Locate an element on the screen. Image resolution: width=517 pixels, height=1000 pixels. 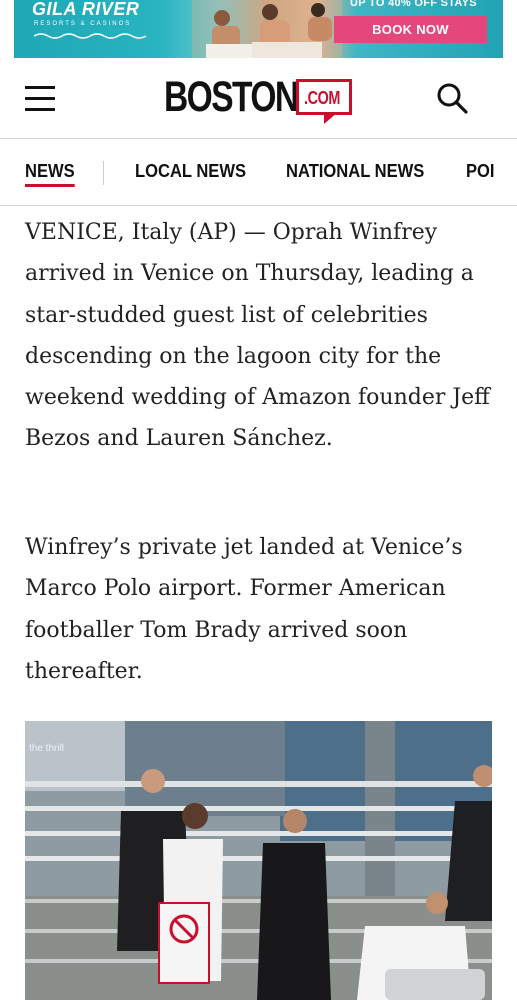
ad-brand-subtitle: RESORTS & CASINOS is located at coordinates (83, 24).